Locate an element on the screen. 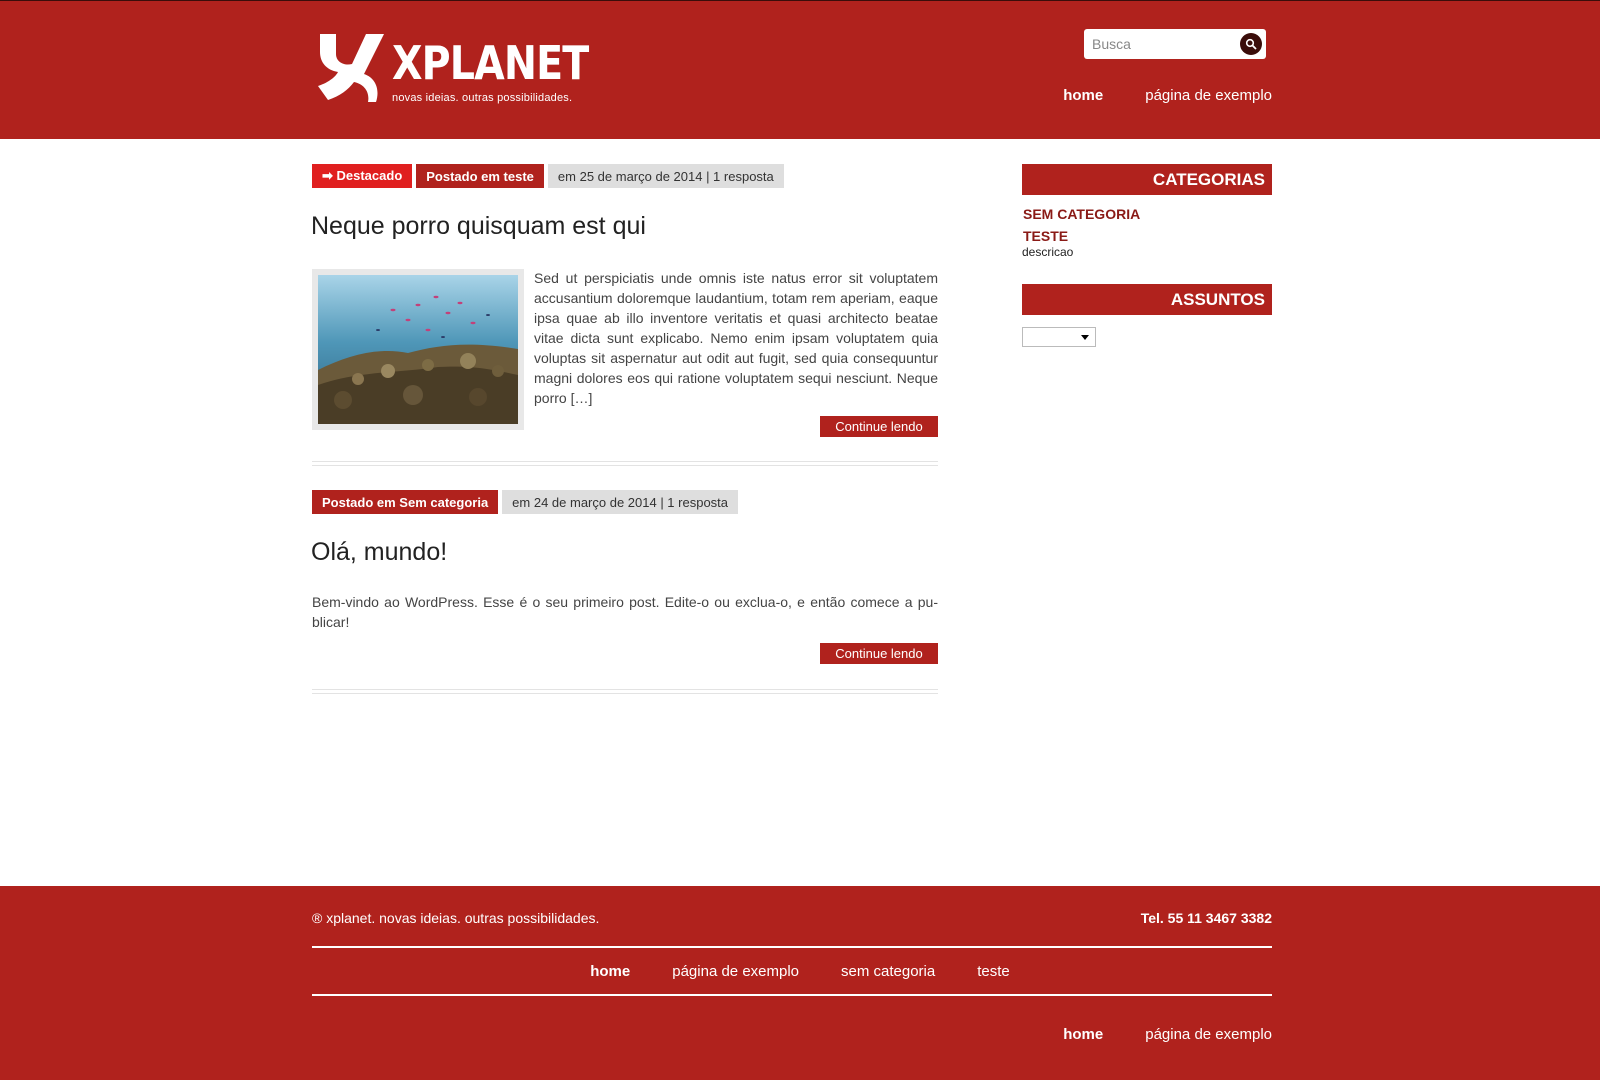 This screenshot has height=1080, width=1600. post-date-meta: em 24 de março de 2014 | 1 resposta is located at coordinates (620, 502).